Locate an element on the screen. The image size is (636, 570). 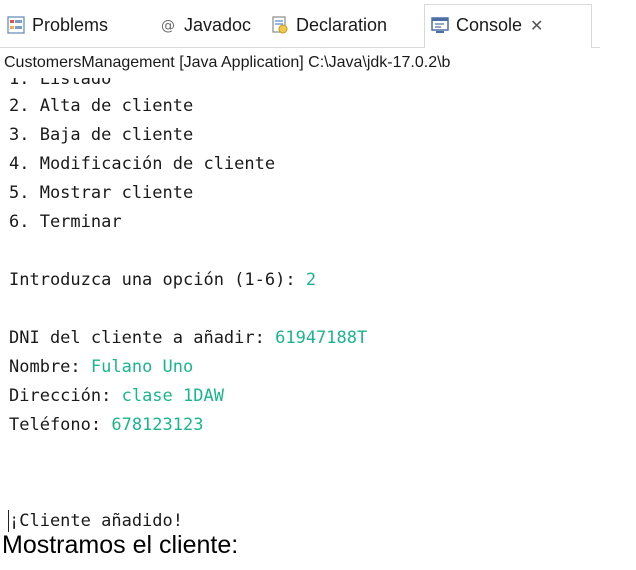
tab-declaration: Declaration is located at coordinates (328, 25).